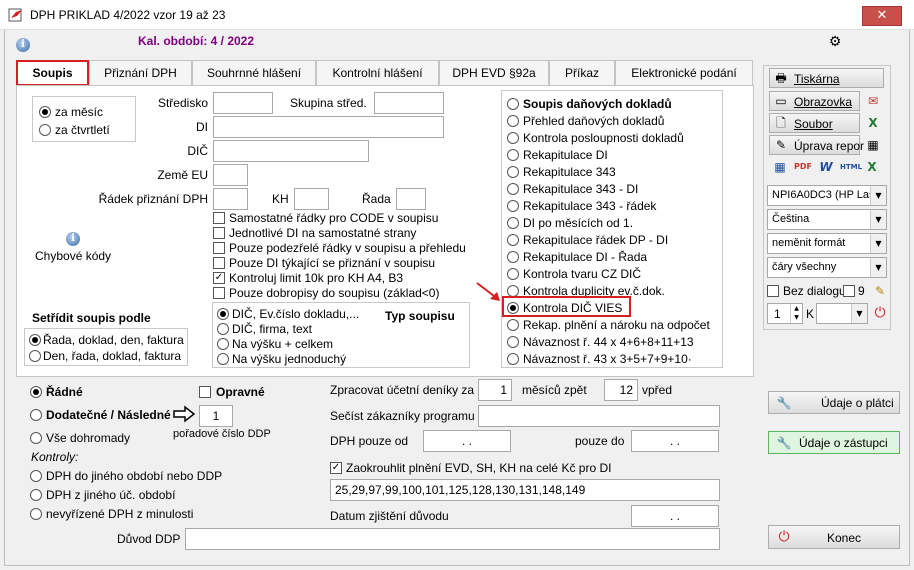  What do you see at coordinates (684, 73) in the screenshot?
I see `tab-elektronicke: Elektronické podání` at bounding box center [684, 73].